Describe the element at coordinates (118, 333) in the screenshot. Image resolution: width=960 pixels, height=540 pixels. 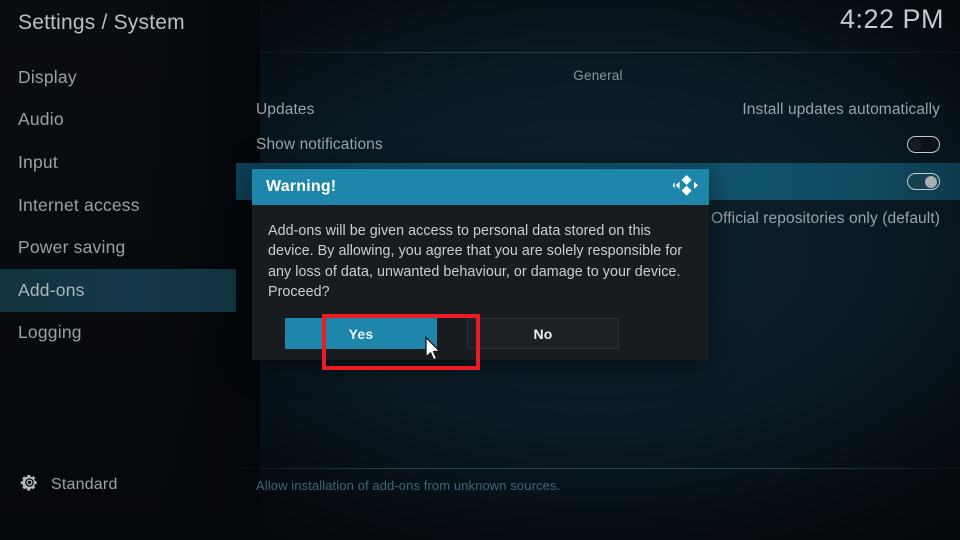
I see `sidebar-item-logging: Logging` at that location.